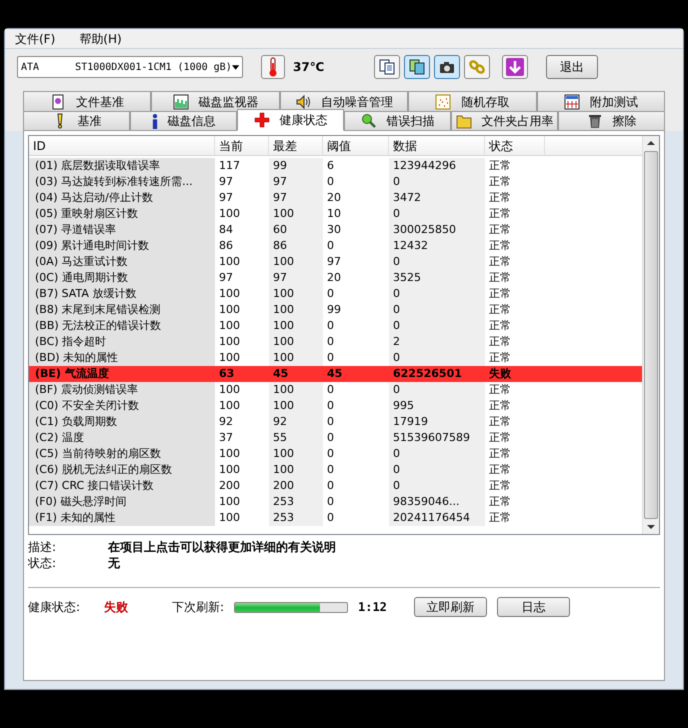 The width and height of the screenshot is (688, 728). I want to click on menu-item: 文件(F), so click(35, 39).